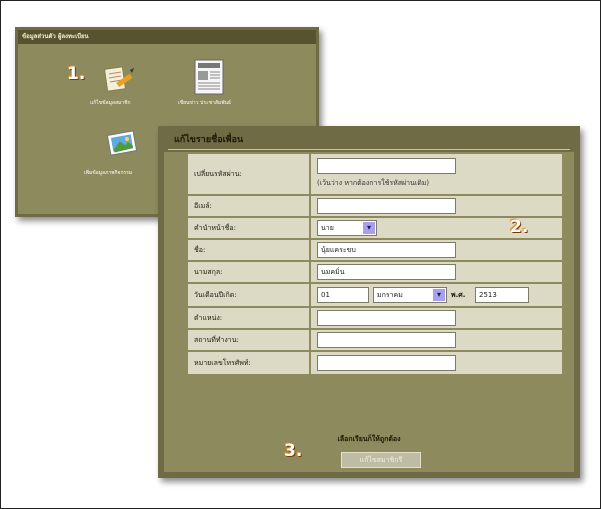  I want to click on prefix-value: นาย, so click(327, 228).